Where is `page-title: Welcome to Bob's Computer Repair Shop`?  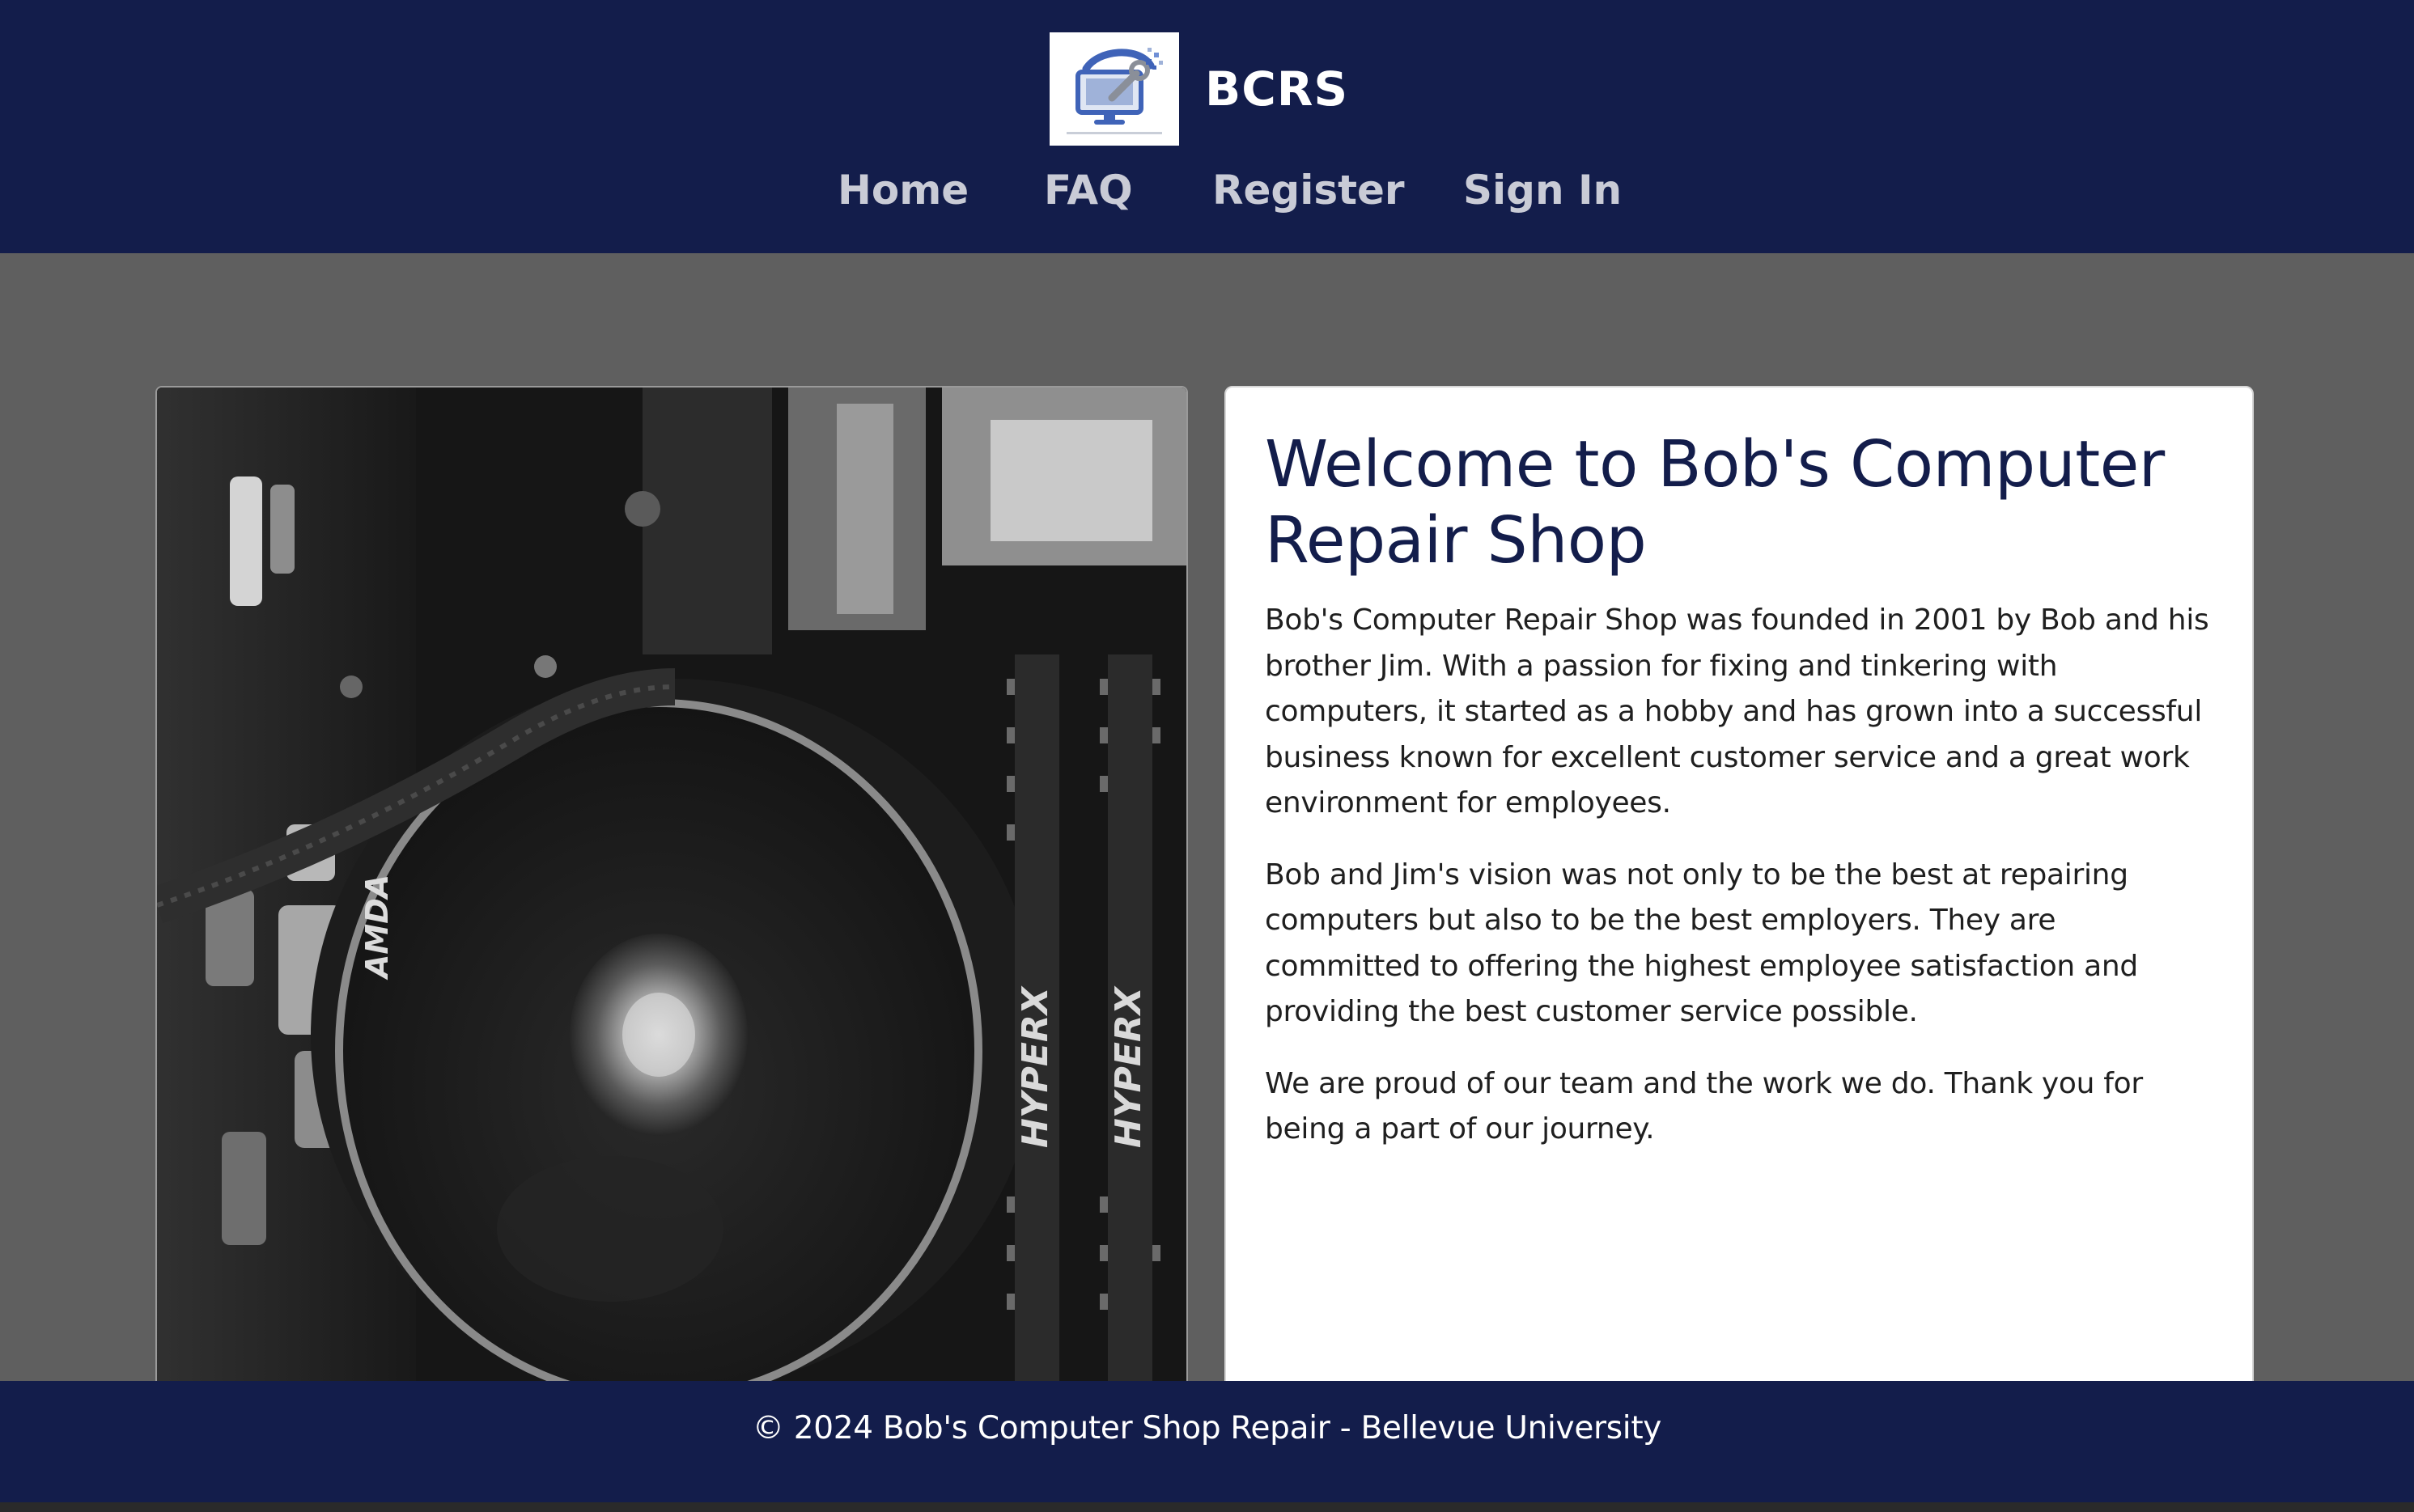 page-title: Welcome to Bob's Computer Repair Shop is located at coordinates (1715, 502).